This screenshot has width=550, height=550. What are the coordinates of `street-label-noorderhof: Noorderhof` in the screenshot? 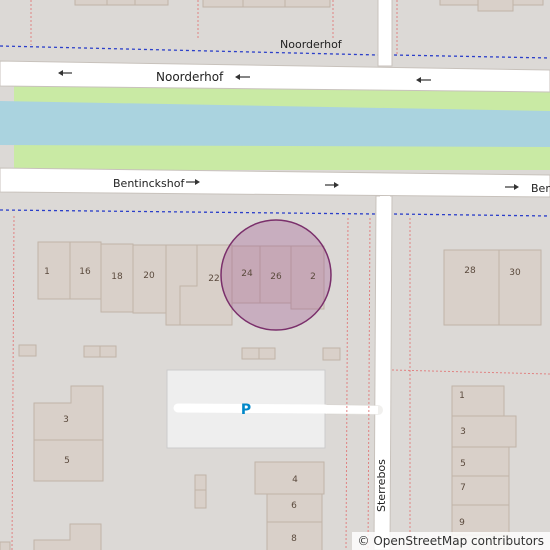 It's located at (190, 77).